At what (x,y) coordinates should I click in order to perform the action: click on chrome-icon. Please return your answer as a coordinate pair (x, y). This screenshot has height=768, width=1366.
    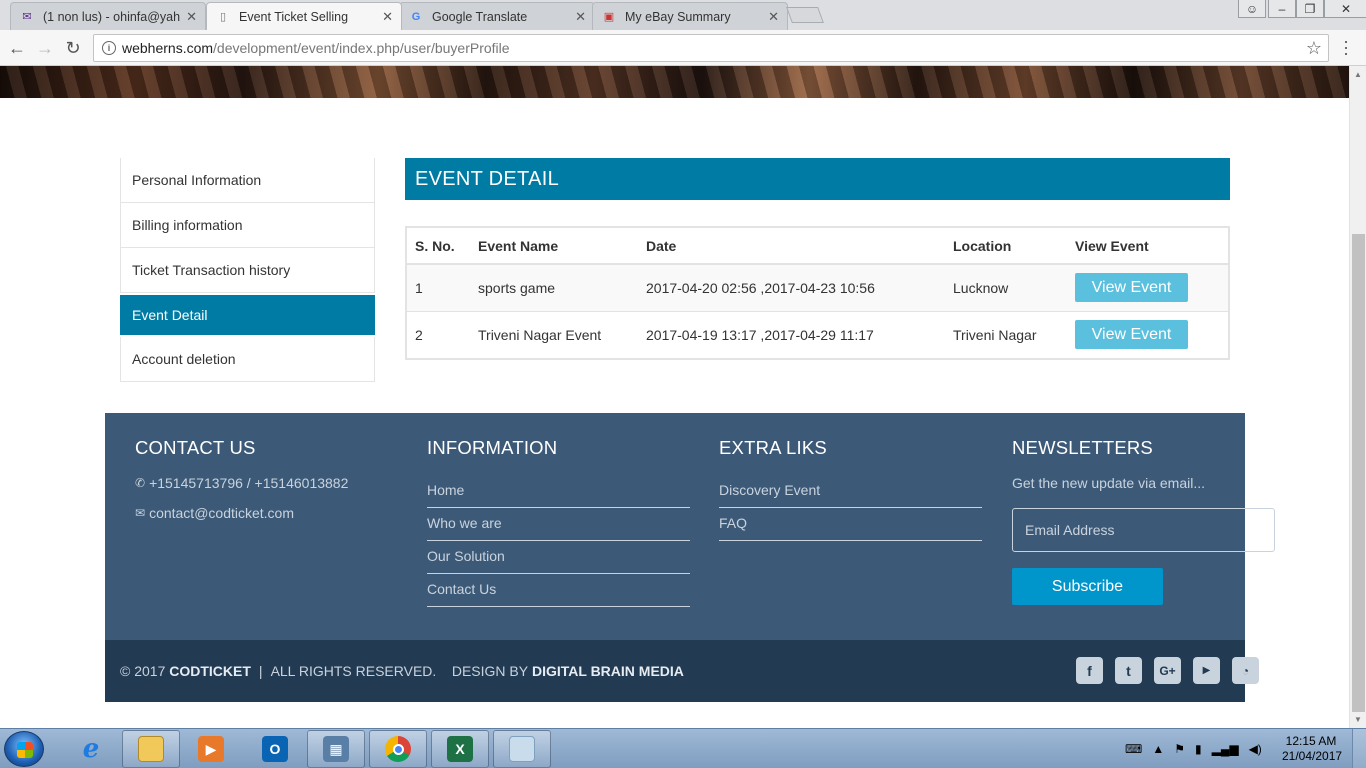
    Looking at the image, I should click on (398, 749).